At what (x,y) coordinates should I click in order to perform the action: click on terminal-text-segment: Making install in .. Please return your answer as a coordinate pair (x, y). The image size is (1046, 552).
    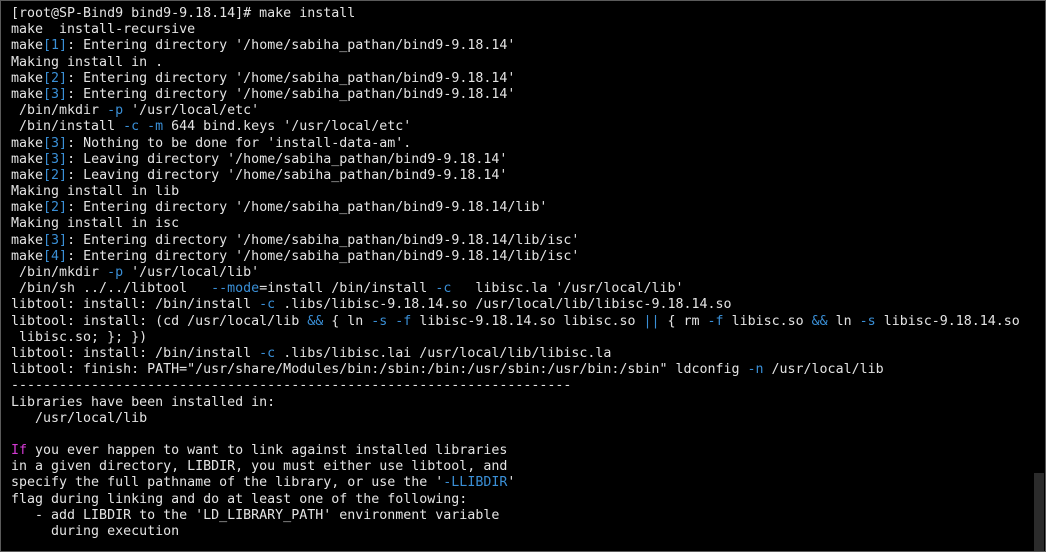
    Looking at the image, I should click on (87, 62).